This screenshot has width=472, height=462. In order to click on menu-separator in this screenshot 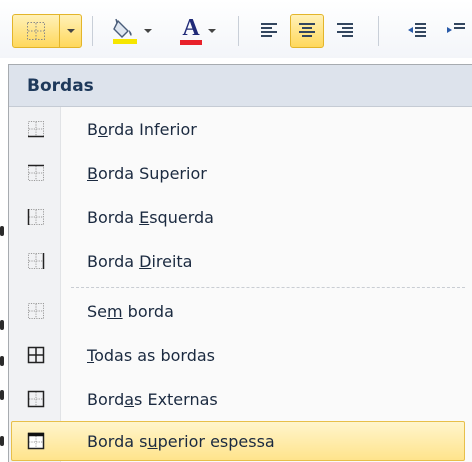, I will do `click(268, 287)`.